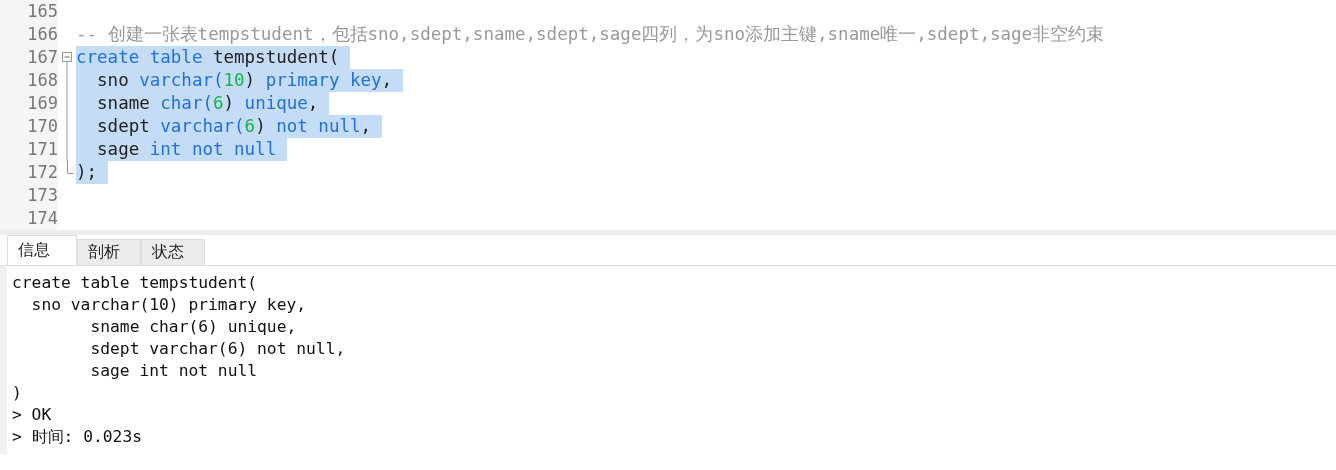  What do you see at coordinates (42, 103) in the screenshot?
I see `line-number: 169` at bounding box center [42, 103].